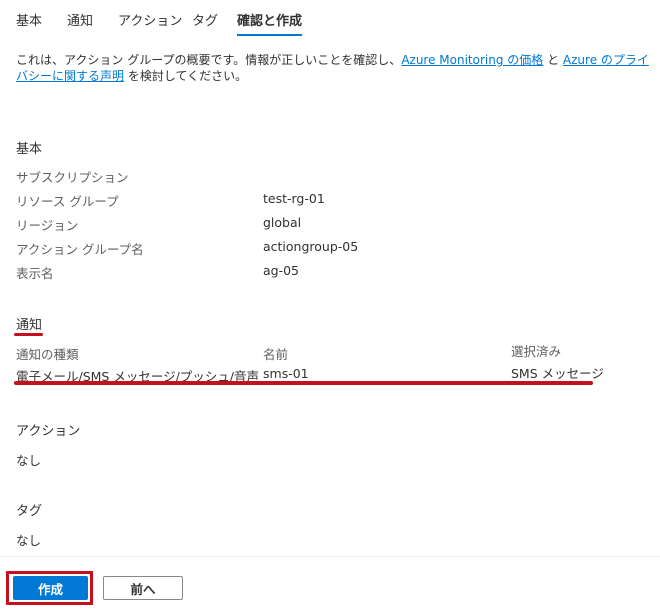 This screenshot has width=660, height=611. Describe the element at coordinates (29, 325) in the screenshot. I see `notifications-section-title: 通知` at that location.